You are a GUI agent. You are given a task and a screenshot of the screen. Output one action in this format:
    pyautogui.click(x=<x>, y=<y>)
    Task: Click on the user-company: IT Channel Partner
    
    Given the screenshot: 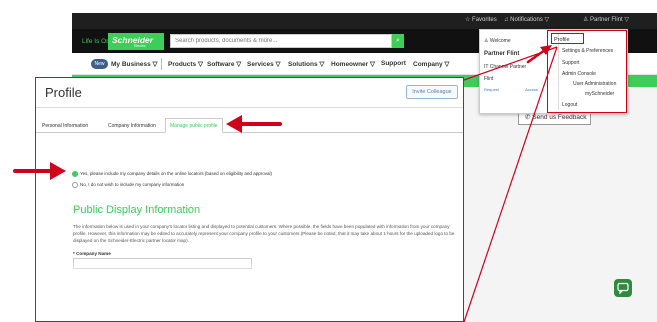 What is the action you would take?
    pyautogui.click(x=505, y=67)
    